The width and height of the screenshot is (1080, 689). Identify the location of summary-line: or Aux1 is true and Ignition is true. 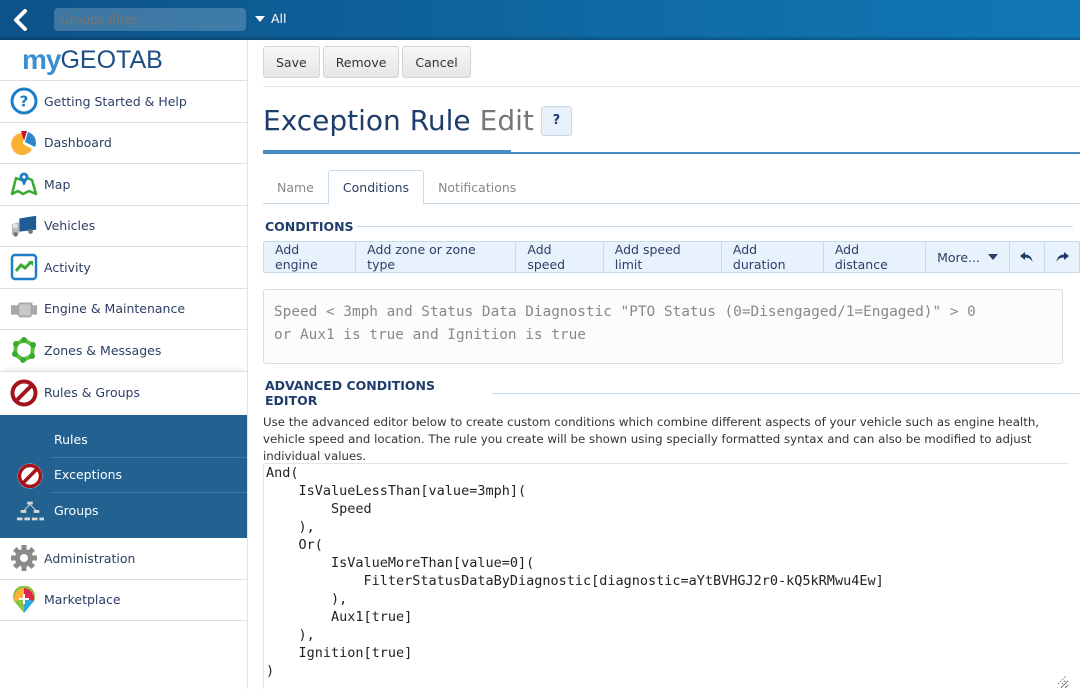
(430, 335).